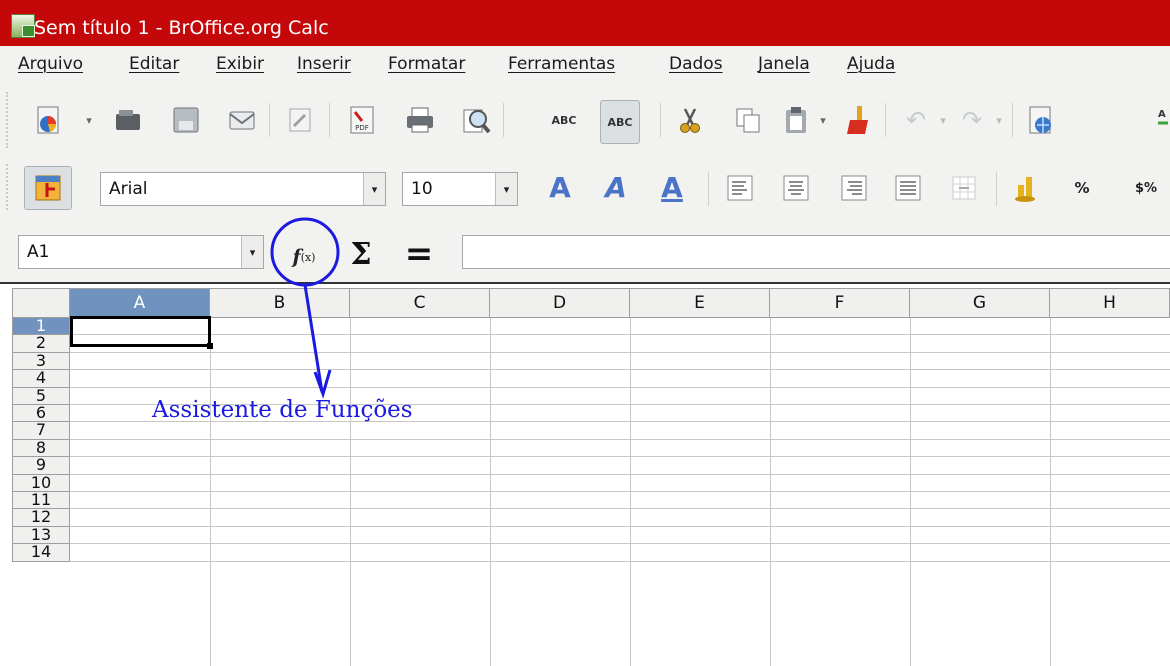 This screenshot has height=666, width=1170. Describe the element at coordinates (322, 384) in the screenshot. I see `annotation-arrow-head` at that location.